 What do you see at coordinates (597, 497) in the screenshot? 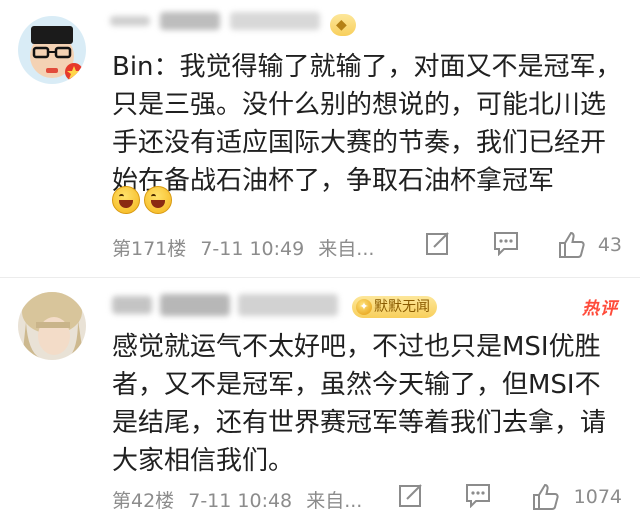
I see `like-count: 1074` at bounding box center [597, 497].